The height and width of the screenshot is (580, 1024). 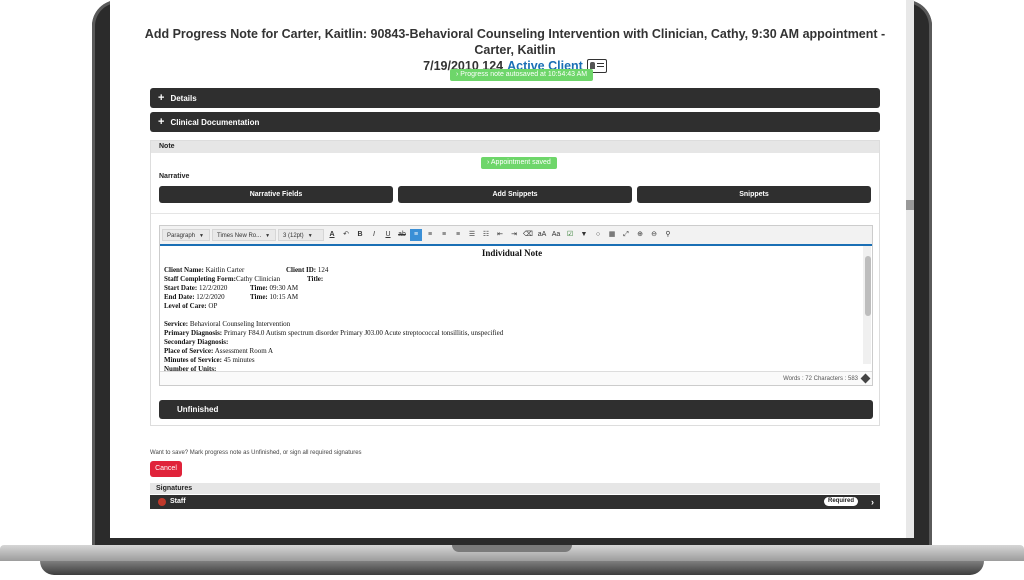 What do you see at coordinates (374, 235) in the screenshot?
I see `italic-icon: I` at bounding box center [374, 235].